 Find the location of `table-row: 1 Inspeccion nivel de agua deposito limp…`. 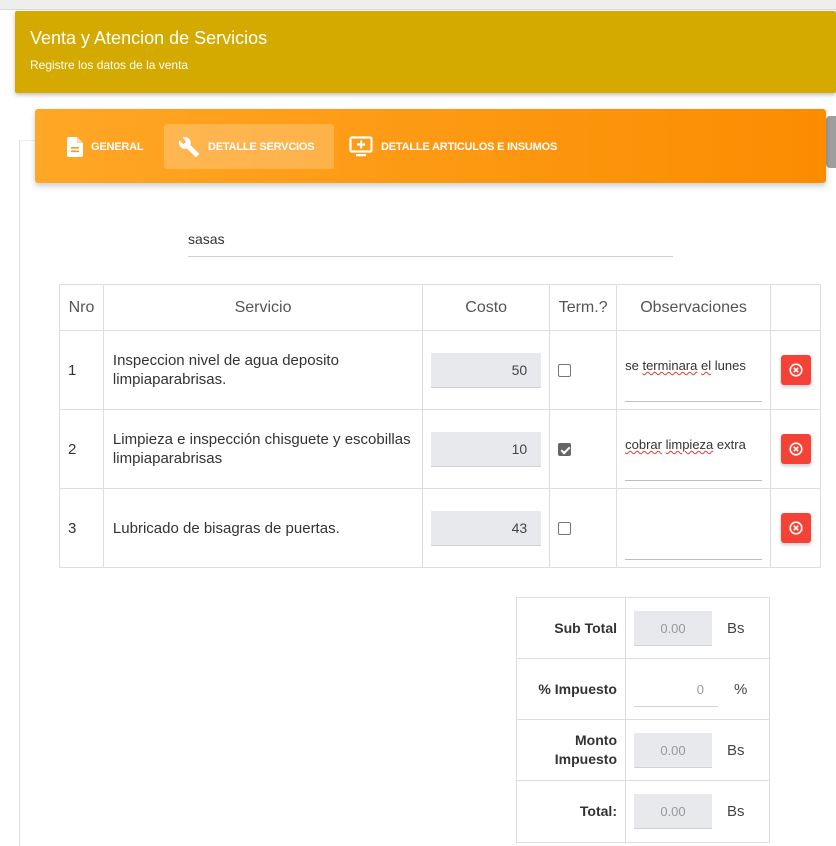

table-row: 1 Inspeccion nivel de agua deposito limp… is located at coordinates (440, 370).